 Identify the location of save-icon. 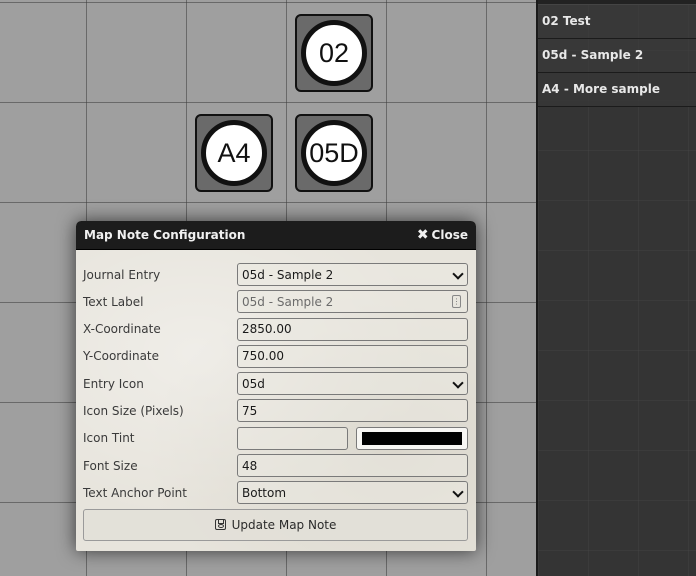
(220, 525).